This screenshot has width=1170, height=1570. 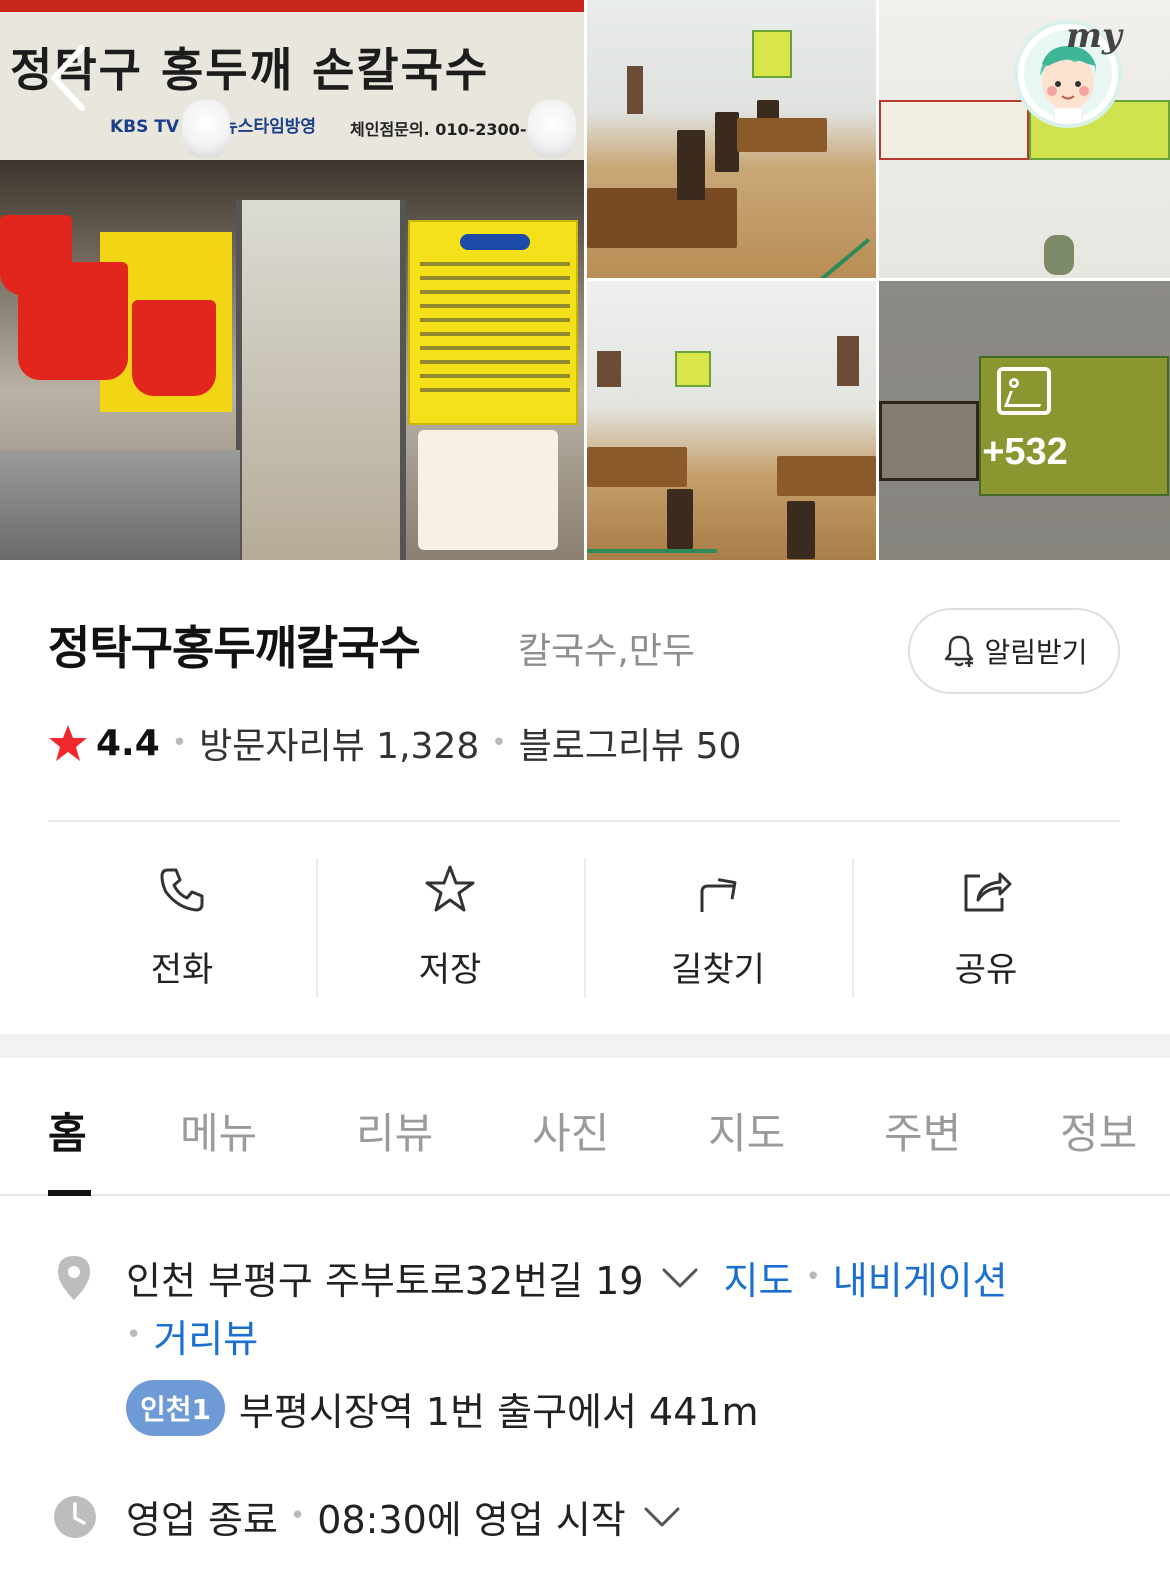 What do you see at coordinates (450, 970) in the screenshot?
I see `save-label: 저장` at bounding box center [450, 970].